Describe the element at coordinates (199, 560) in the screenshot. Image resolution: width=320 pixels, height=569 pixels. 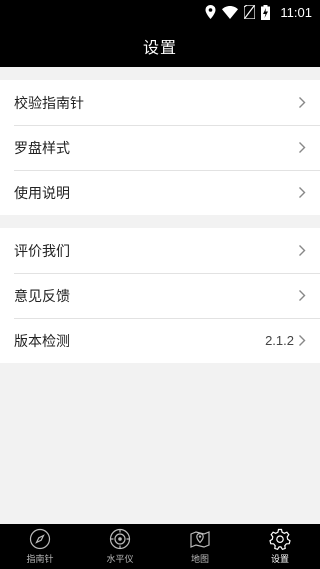
I see `tab-label: 地图` at that location.